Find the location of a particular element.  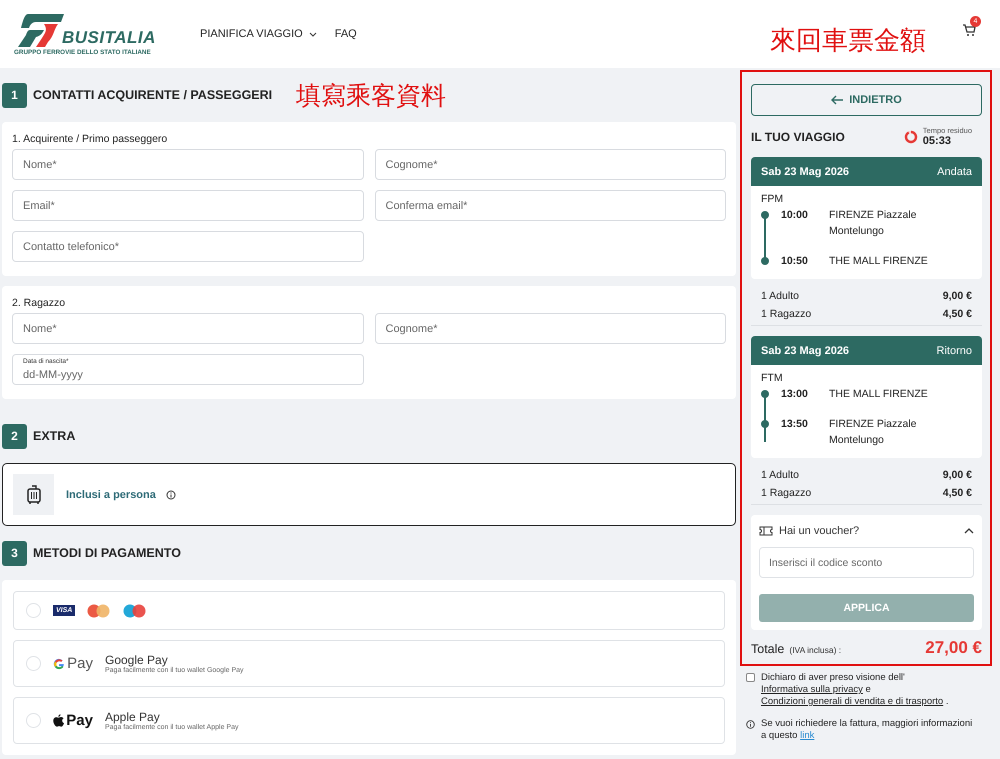

timer-ring-icon is located at coordinates (911, 137).